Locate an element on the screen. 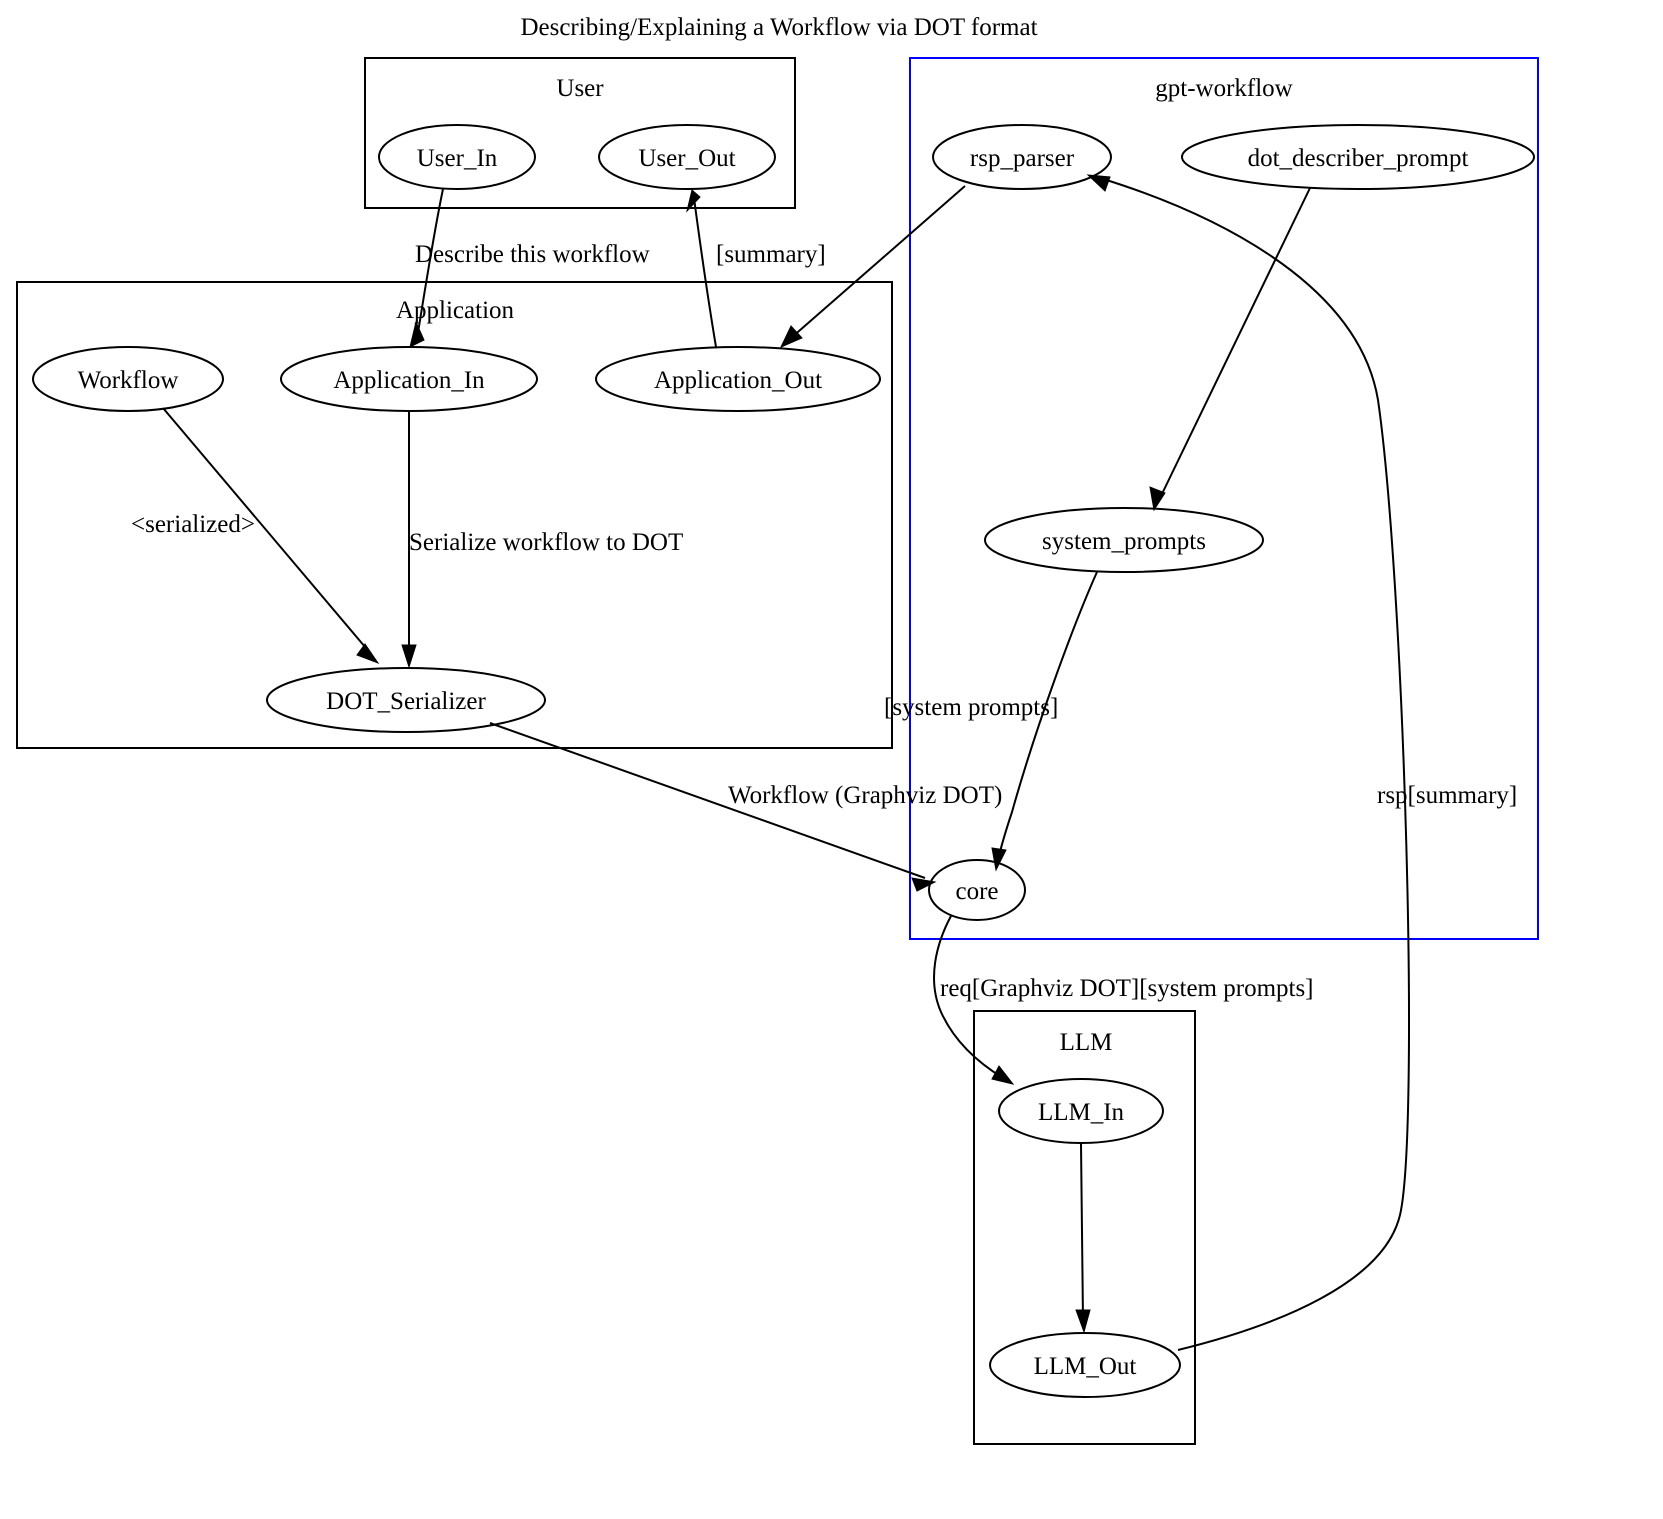 Image resolution: width=1663 pixels, height=1519 pixels. arrowhead-core-llm-in is located at coordinates (1003, 1075).